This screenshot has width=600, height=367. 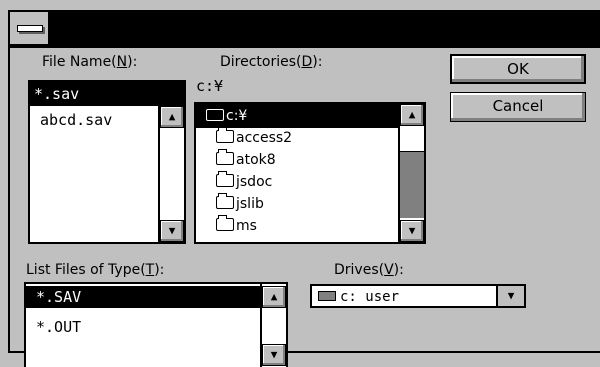 What do you see at coordinates (95, 270) in the screenshot?
I see `file-type-label: List Files of Type(T):` at bounding box center [95, 270].